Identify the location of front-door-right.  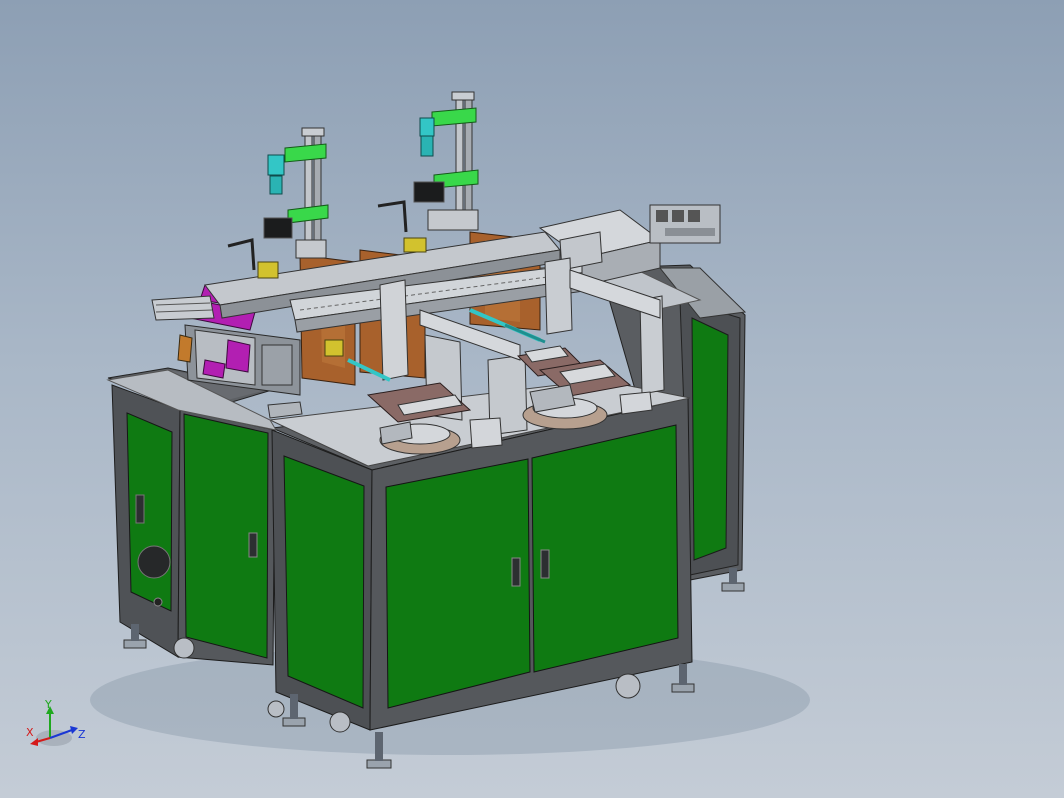
(605, 548).